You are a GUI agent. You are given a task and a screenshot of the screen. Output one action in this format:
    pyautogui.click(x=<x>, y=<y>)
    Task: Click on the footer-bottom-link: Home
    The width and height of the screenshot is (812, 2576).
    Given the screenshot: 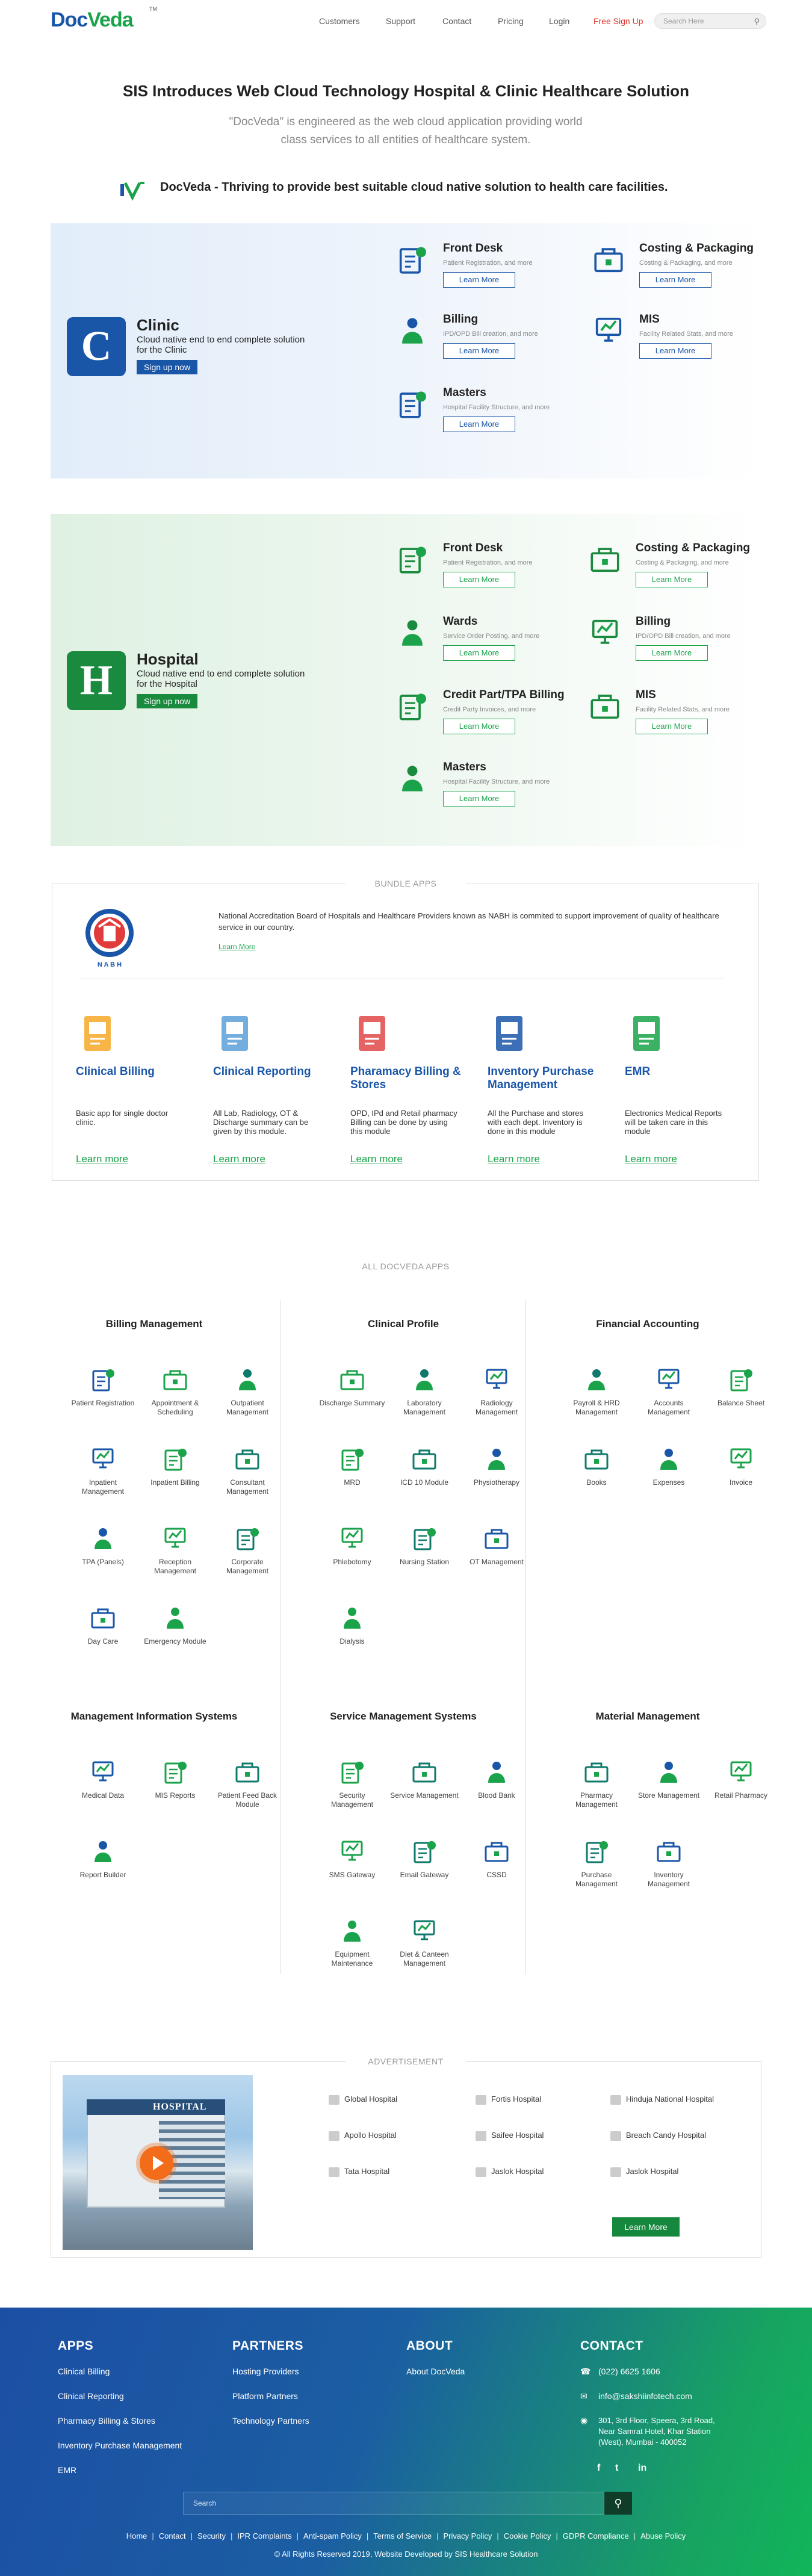 What is the action you would take?
    pyautogui.click(x=136, y=2535)
    